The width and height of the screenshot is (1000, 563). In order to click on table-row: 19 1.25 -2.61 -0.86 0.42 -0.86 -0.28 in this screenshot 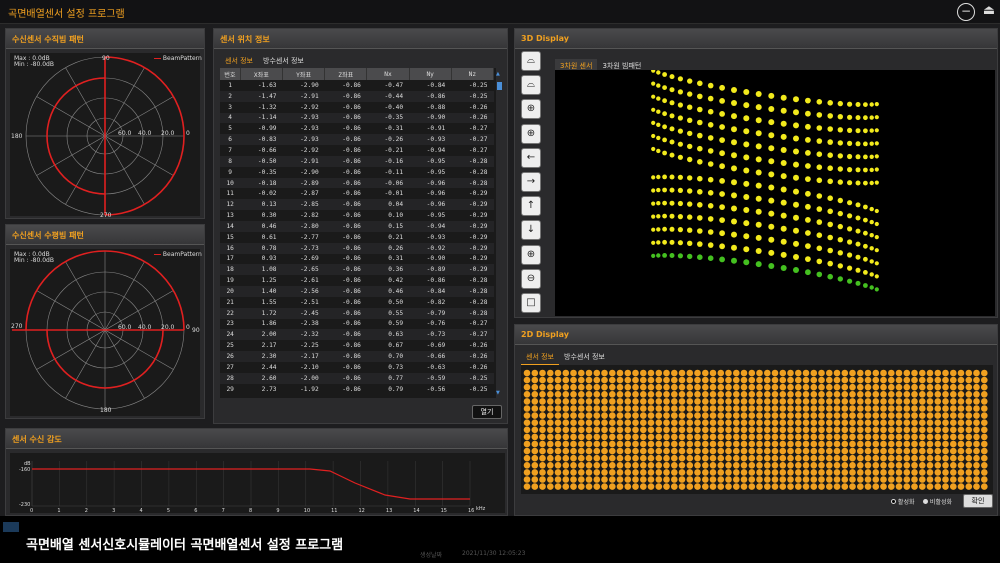, I will do `click(357, 280)`.